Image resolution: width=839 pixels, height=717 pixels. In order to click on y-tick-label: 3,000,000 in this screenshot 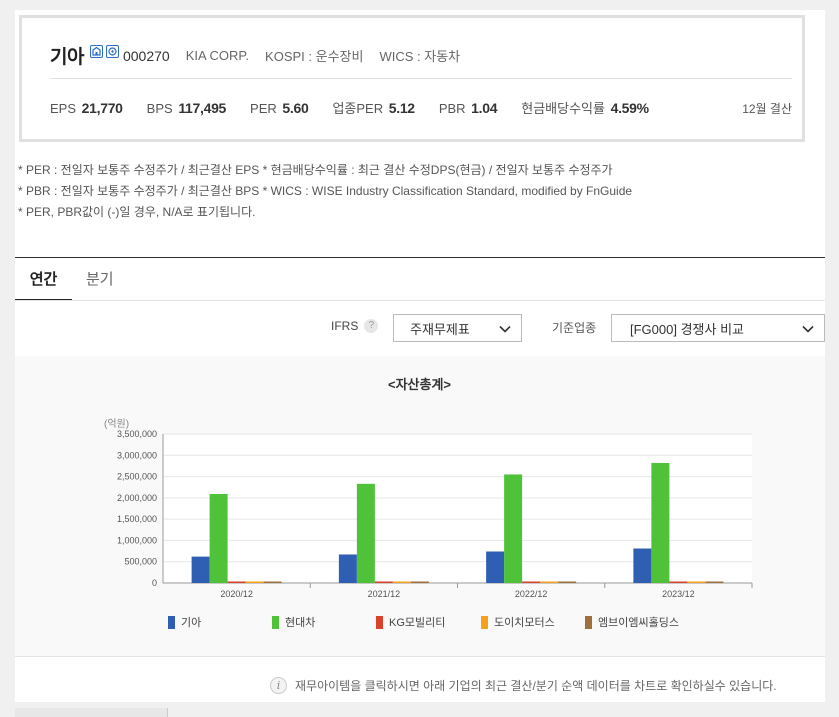, I will do `click(137, 455)`.